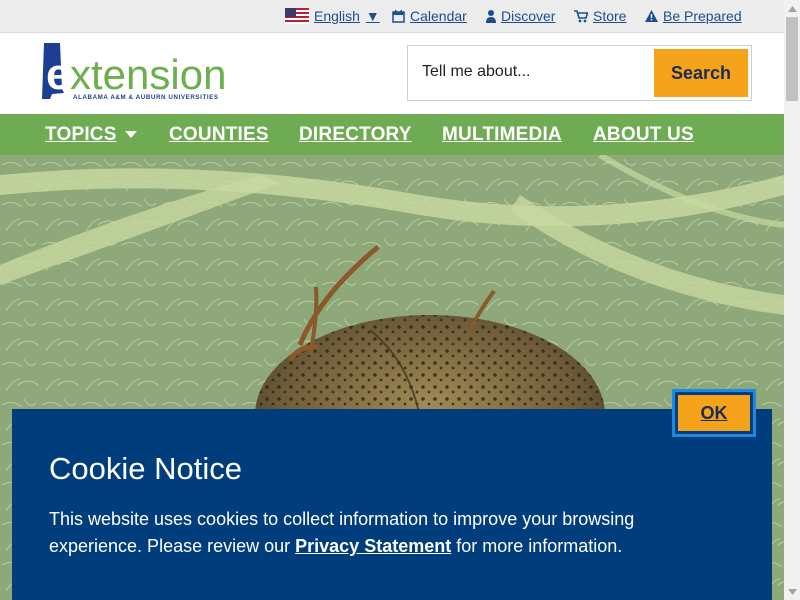 The height and width of the screenshot is (600, 800). What do you see at coordinates (355, 135) in the screenshot?
I see `nav-item-directory: DIRECTORY` at bounding box center [355, 135].